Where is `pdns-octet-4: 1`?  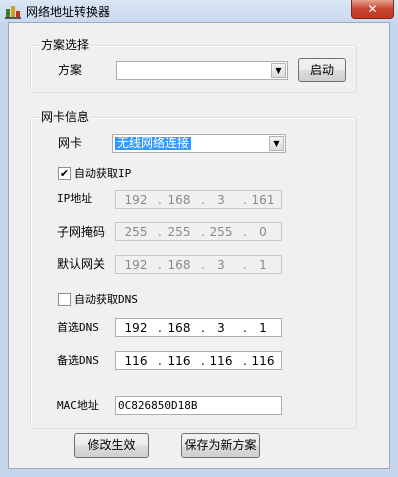
pdns-octet-4: 1 is located at coordinates (263, 328).